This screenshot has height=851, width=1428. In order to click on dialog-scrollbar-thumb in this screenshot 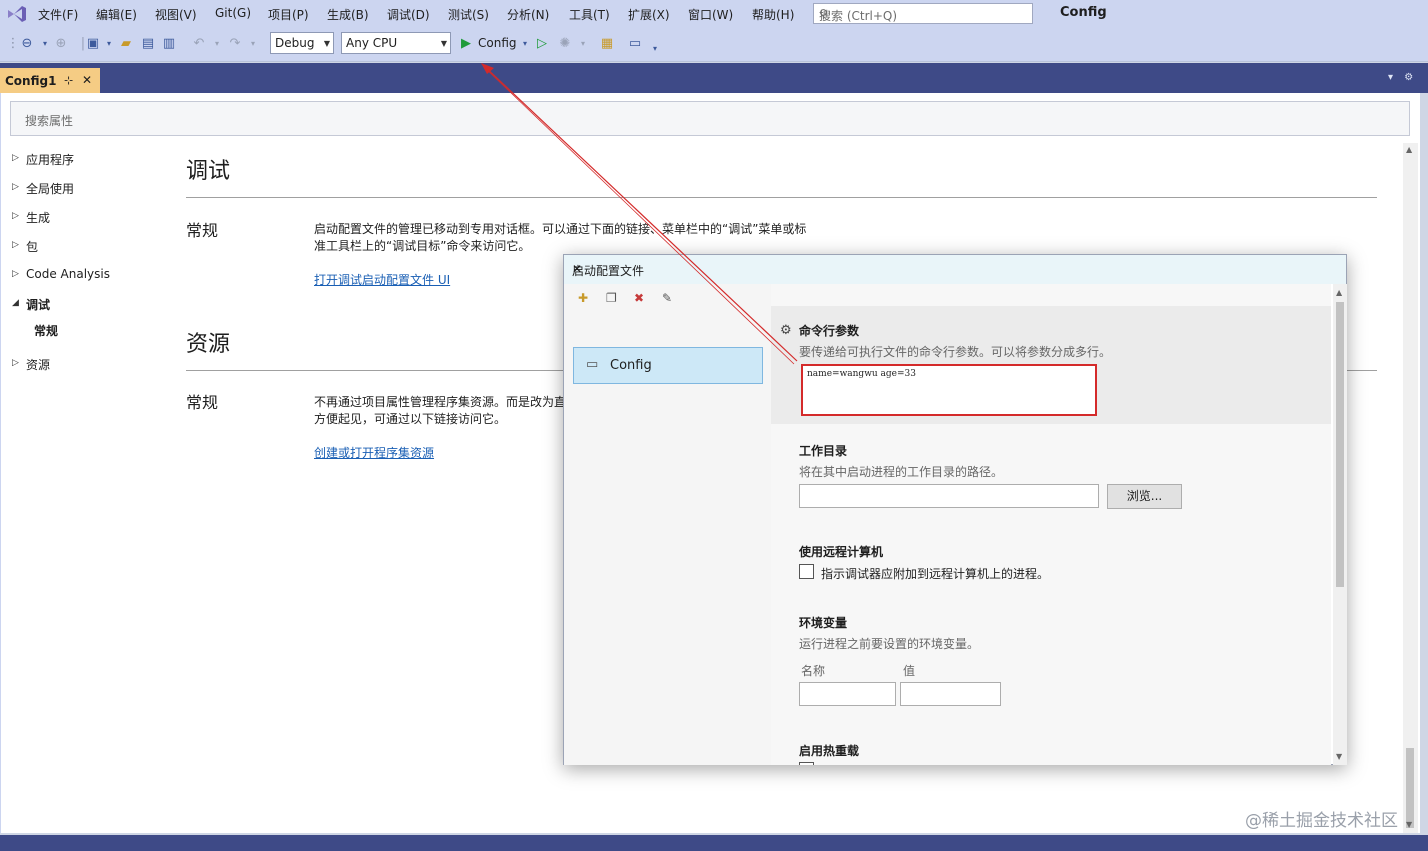, I will do `click(1340, 444)`.